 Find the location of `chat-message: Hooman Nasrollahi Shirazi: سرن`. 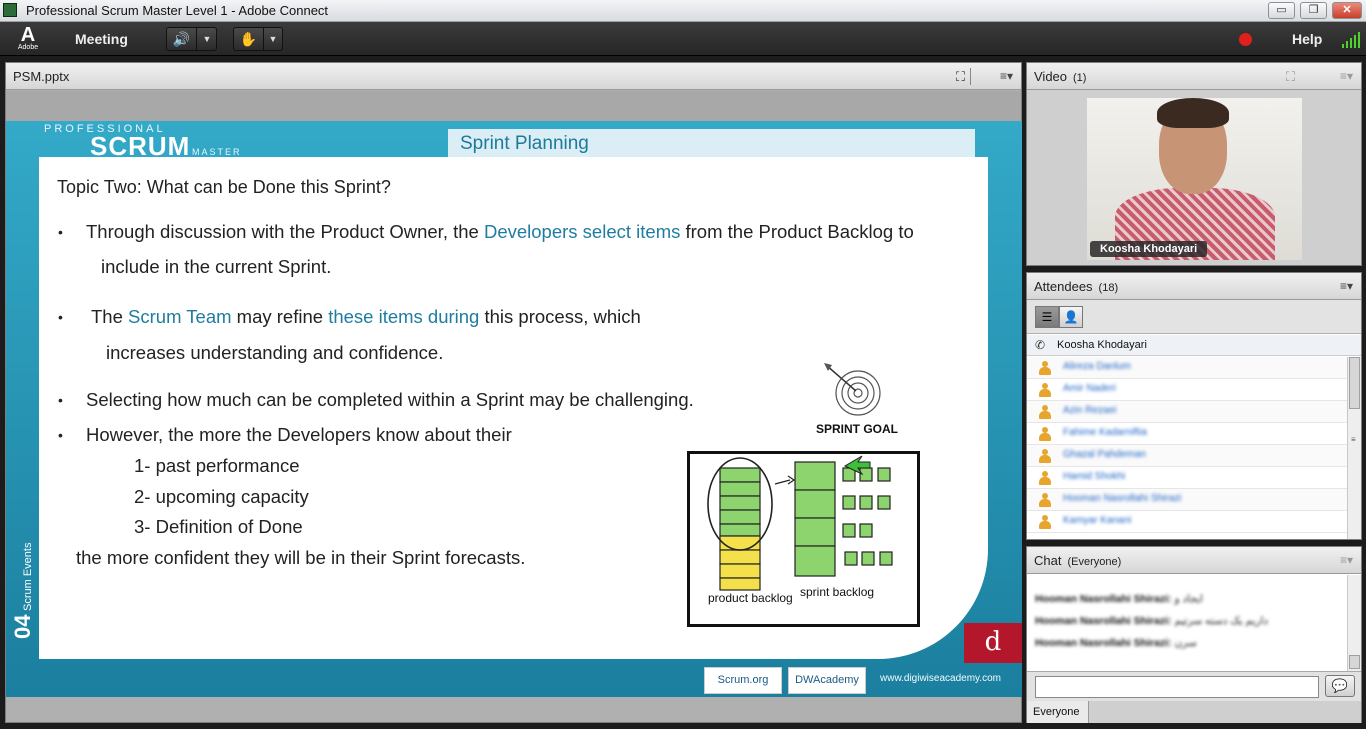

chat-message: Hooman Nasrollahi Shirazi: سرن is located at coordinates (1116, 643).